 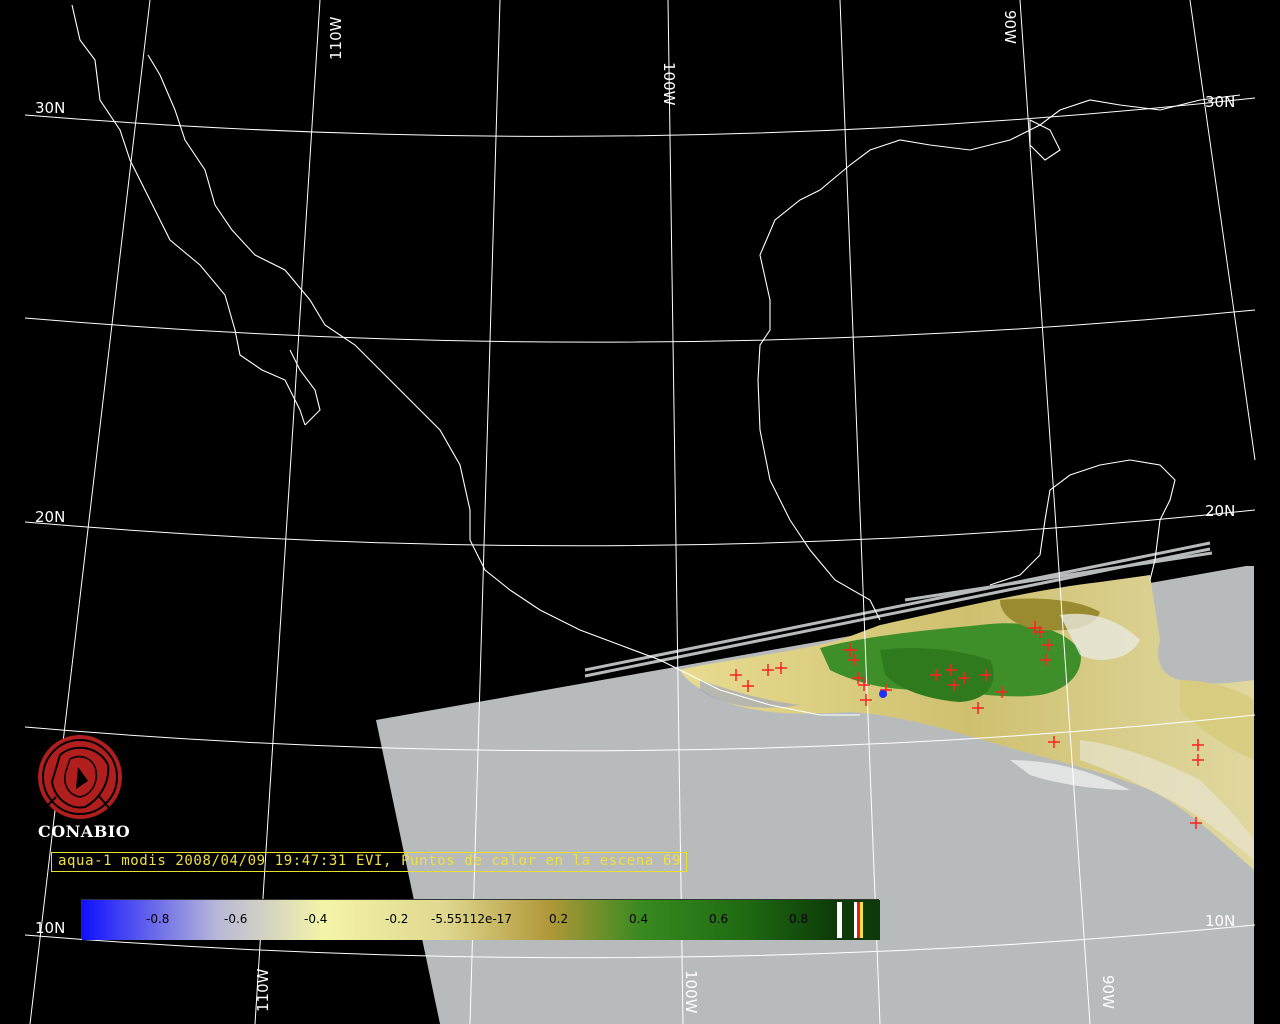 I want to click on lat-label-left-20n: 20N, so click(x=50, y=517).